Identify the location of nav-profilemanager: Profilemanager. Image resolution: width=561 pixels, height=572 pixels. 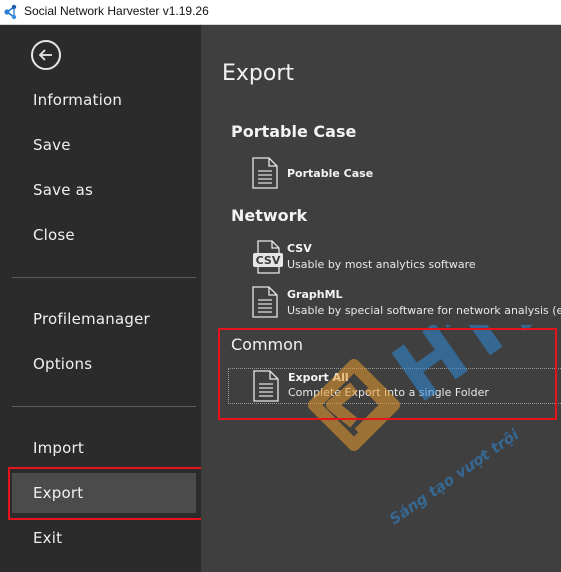
(104, 319).